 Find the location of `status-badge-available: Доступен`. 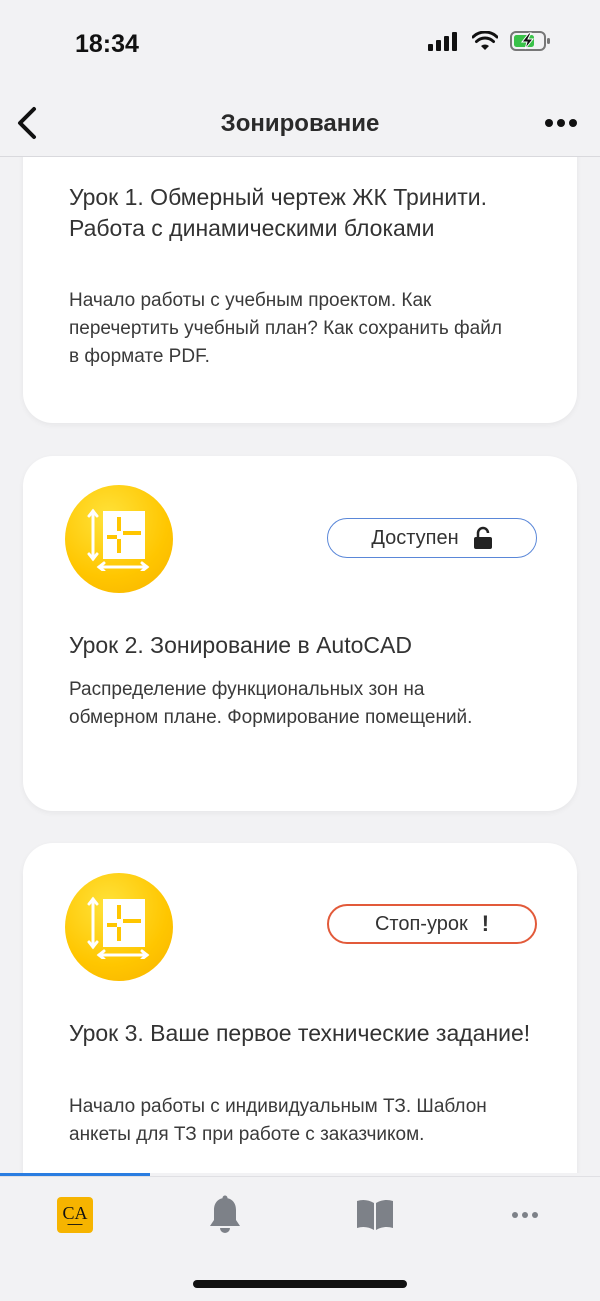

status-badge-available: Доступен is located at coordinates (432, 538).